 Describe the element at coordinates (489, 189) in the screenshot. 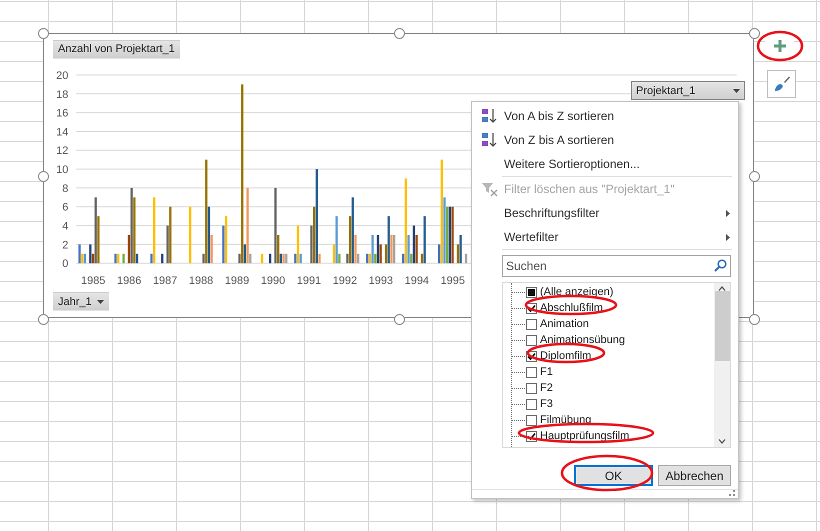

I see `clear-filter-icon` at that location.